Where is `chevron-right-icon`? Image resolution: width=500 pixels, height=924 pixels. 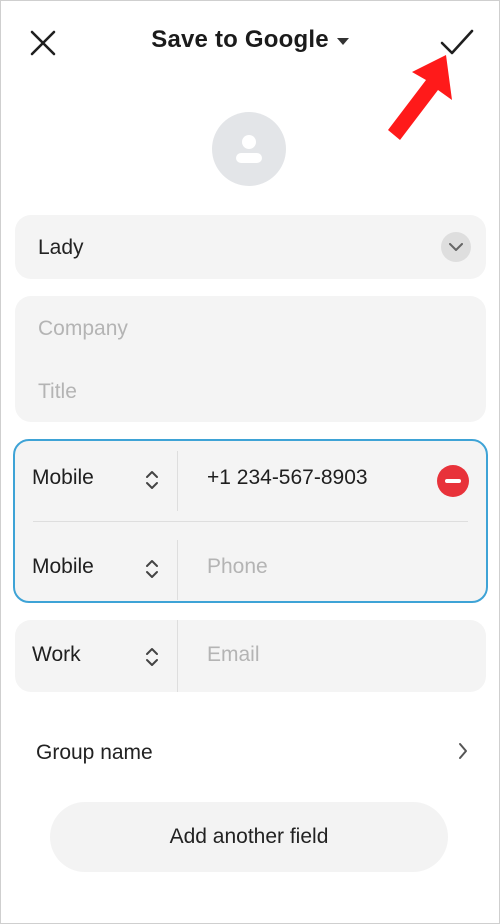
chevron-right-icon is located at coordinates (463, 751).